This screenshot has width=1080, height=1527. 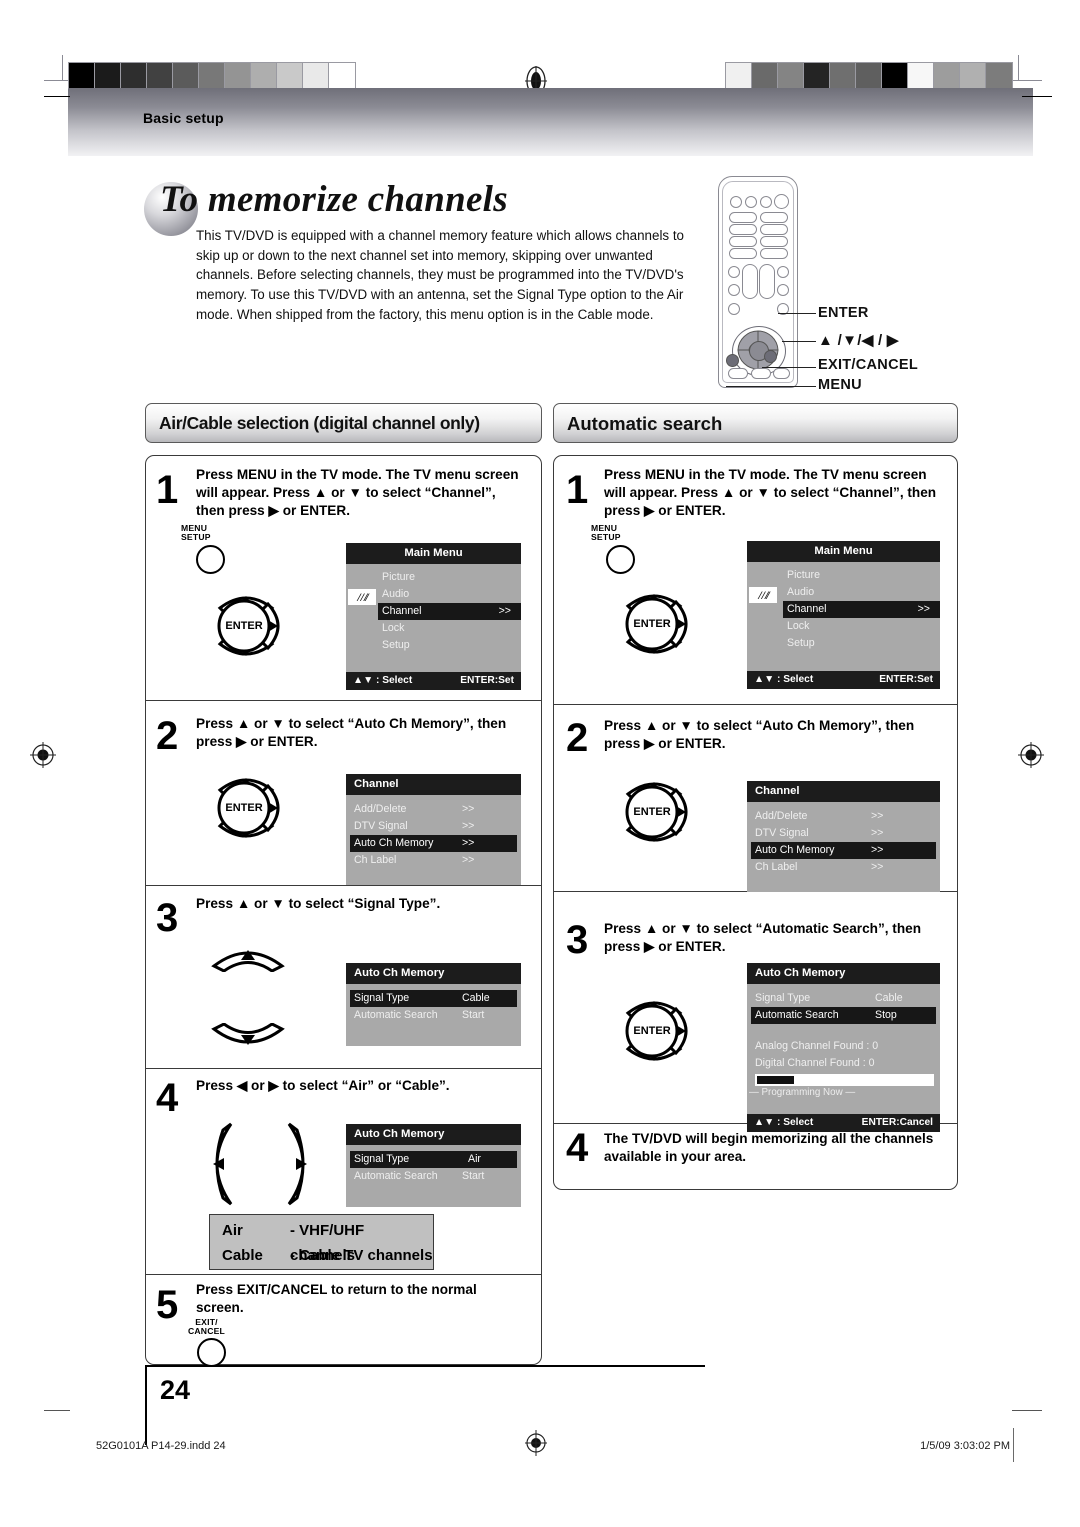 What do you see at coordinates (815, 1063) in the screenshot?
I see `osd-digital-found-text: Digital Channel Found : 0` at bounding box center [815, 1063].